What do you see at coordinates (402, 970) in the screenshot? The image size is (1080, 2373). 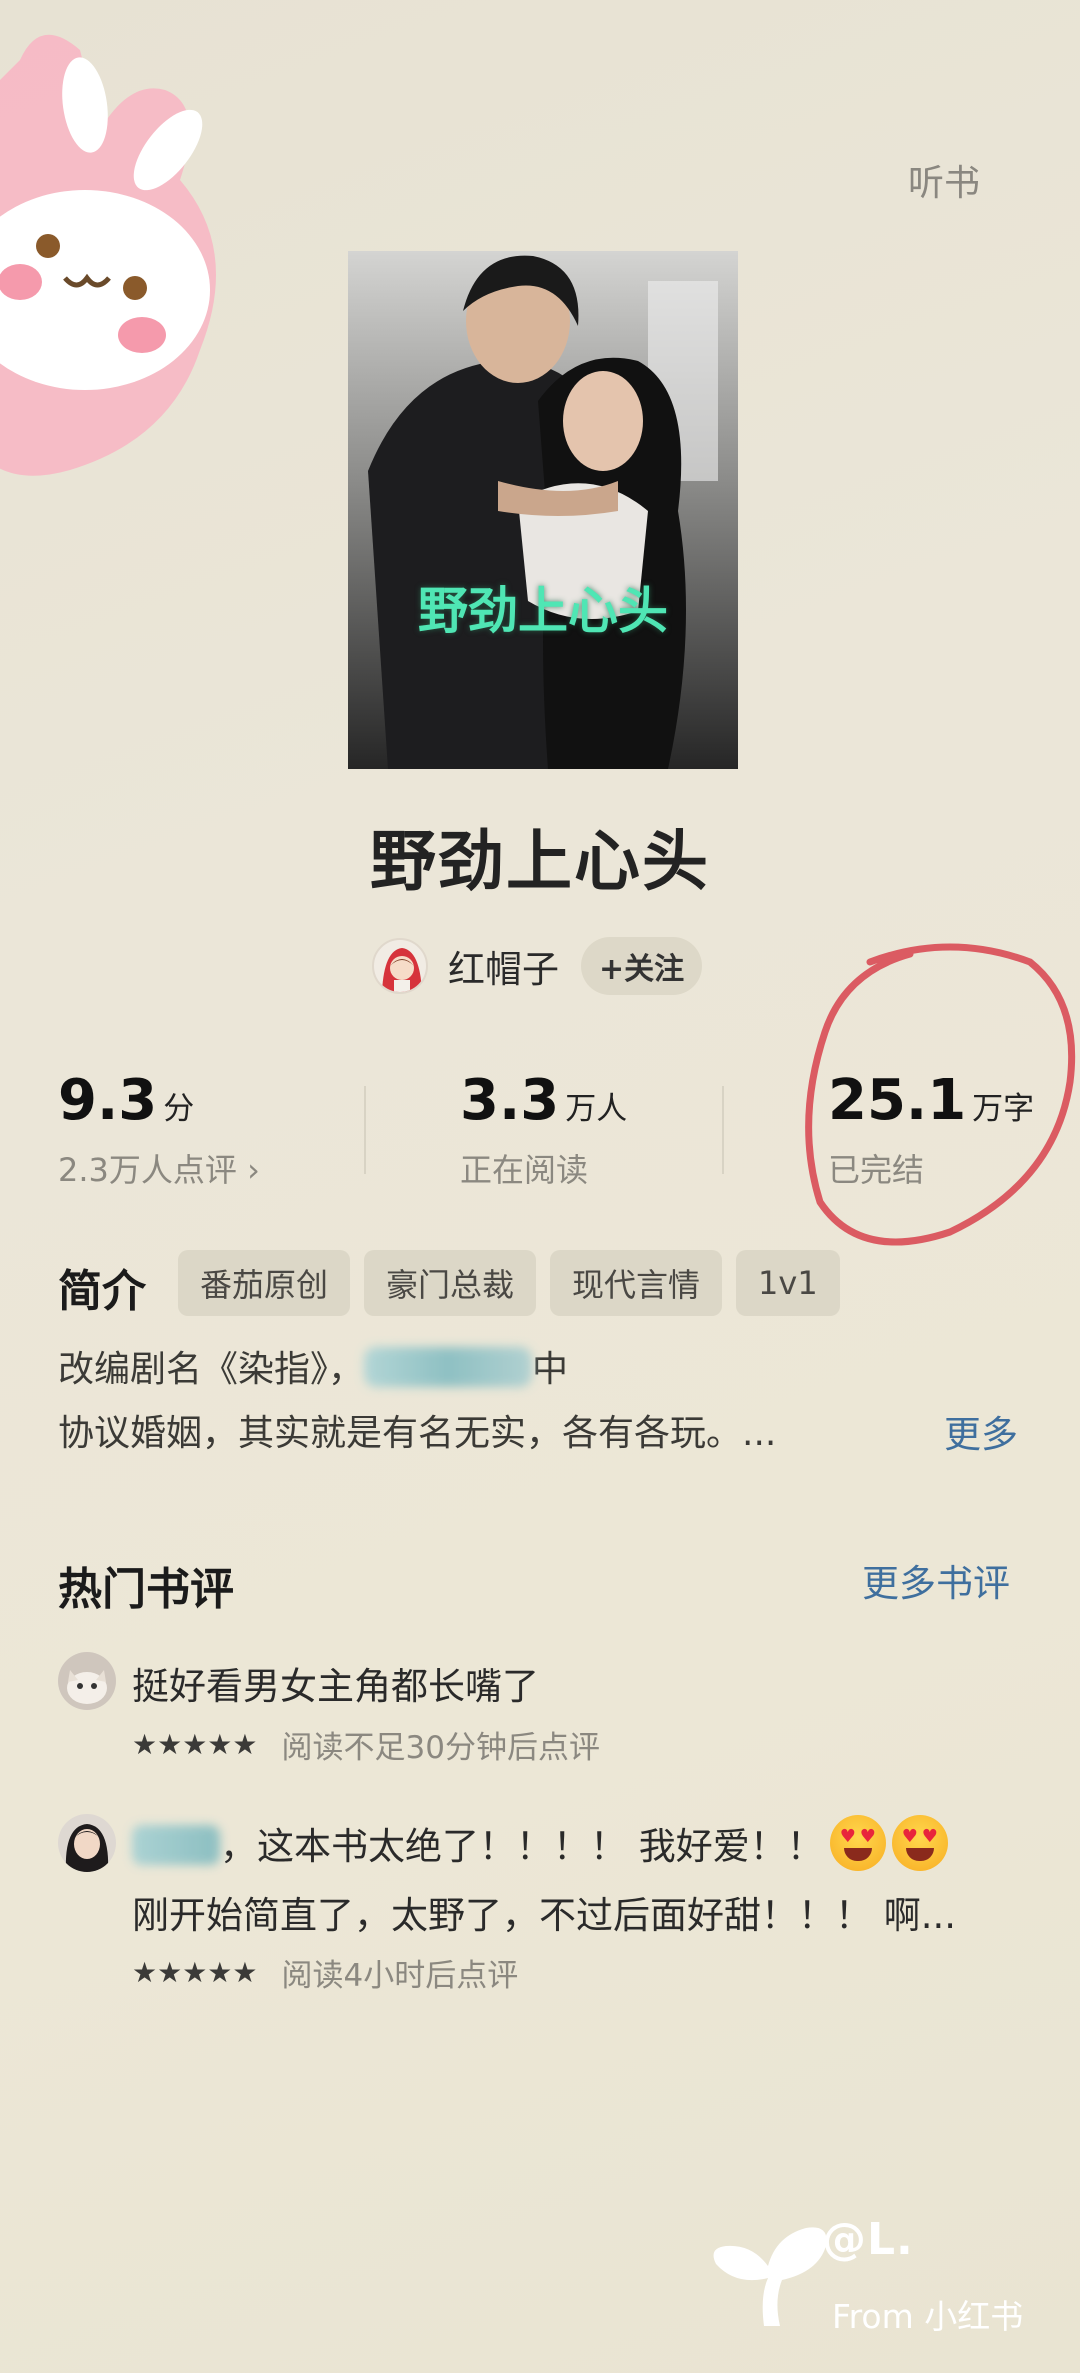 I see `red-hood-avatar-icon` at bounding box center [402, 970].